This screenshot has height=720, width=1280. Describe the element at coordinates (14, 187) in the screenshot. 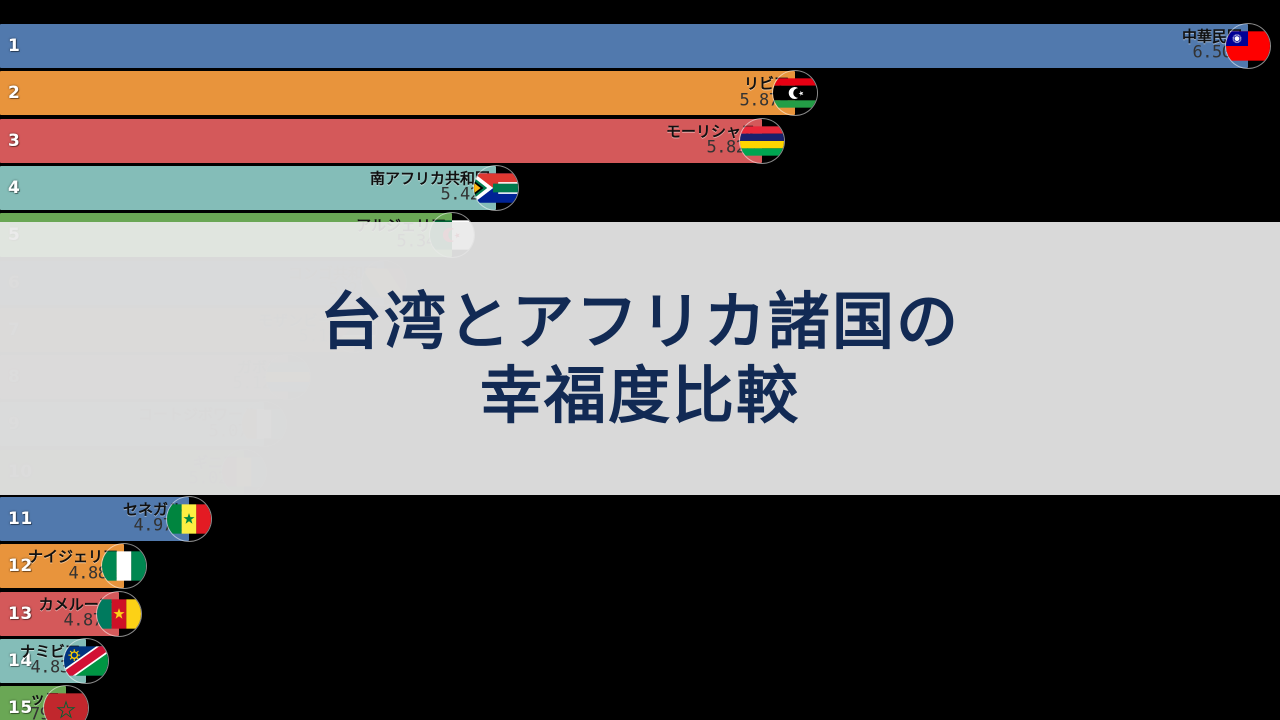

I see `bar-rank-label: 4` at that location.